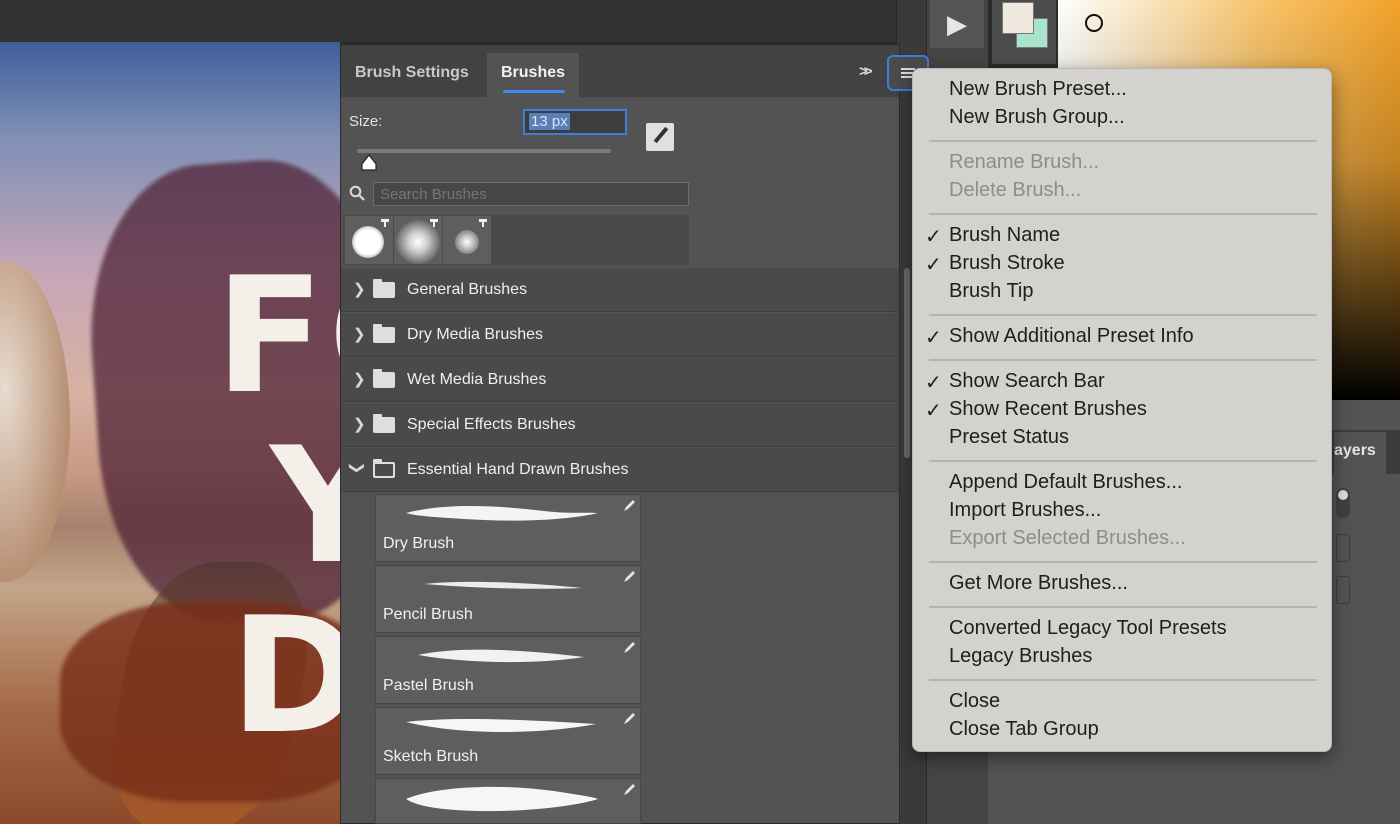  Describe the element at coordinates (1343, 503) in the screenshot. I see `opacity-knob` at that location.